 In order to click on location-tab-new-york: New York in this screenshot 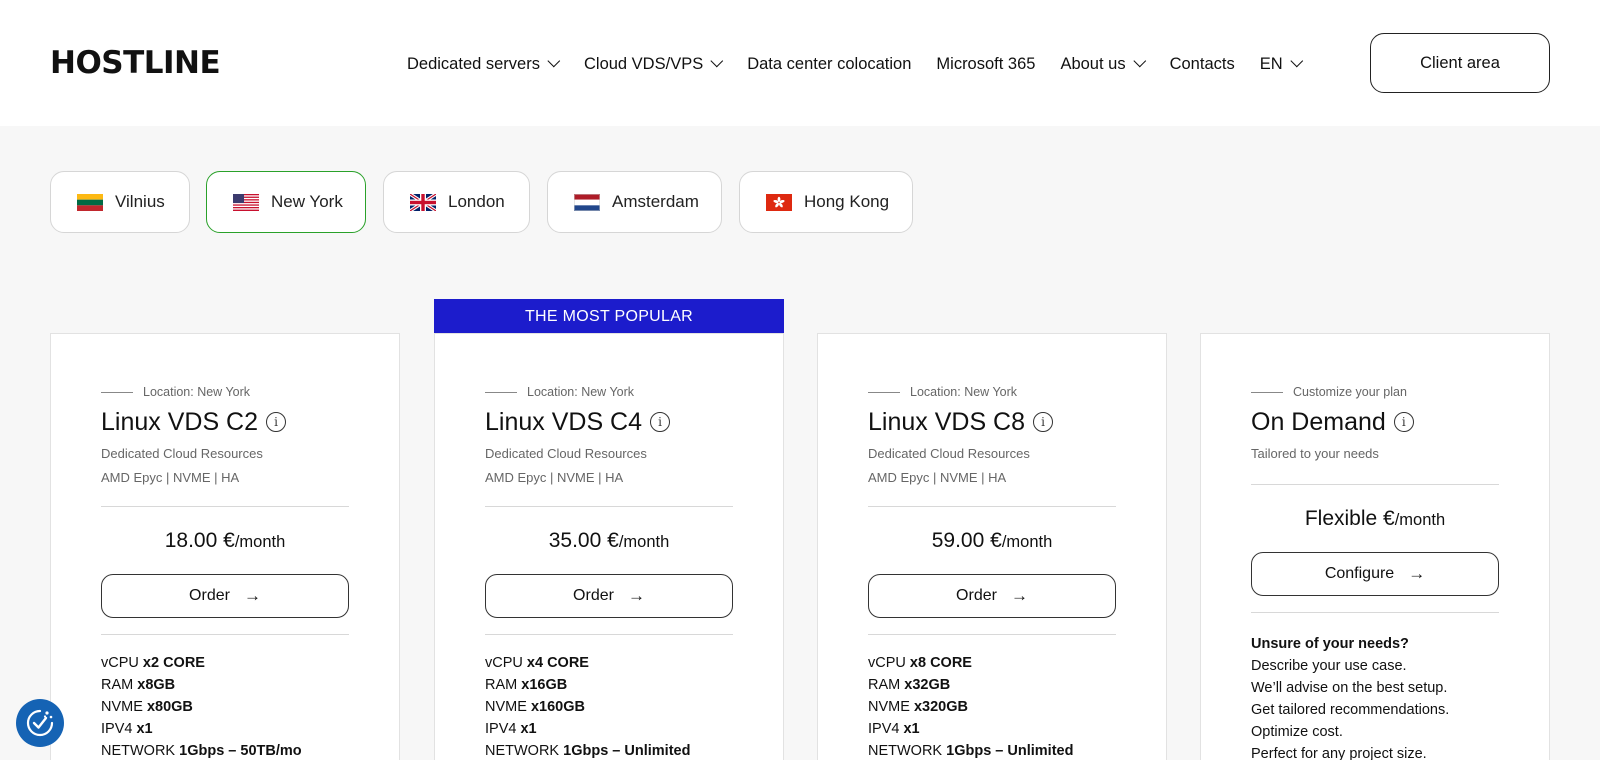, I will do `click(286, 202)`.